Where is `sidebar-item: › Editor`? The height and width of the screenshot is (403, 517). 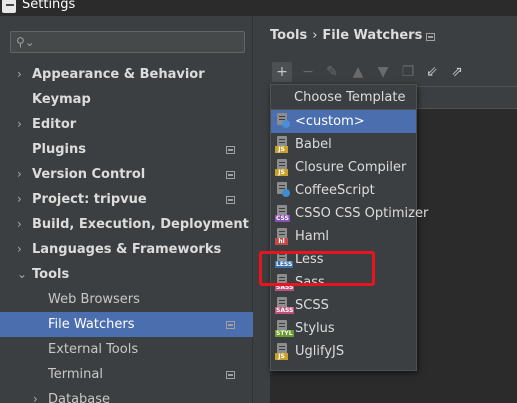 sidebar-item: › Editor is located at coordinates (126, 124).